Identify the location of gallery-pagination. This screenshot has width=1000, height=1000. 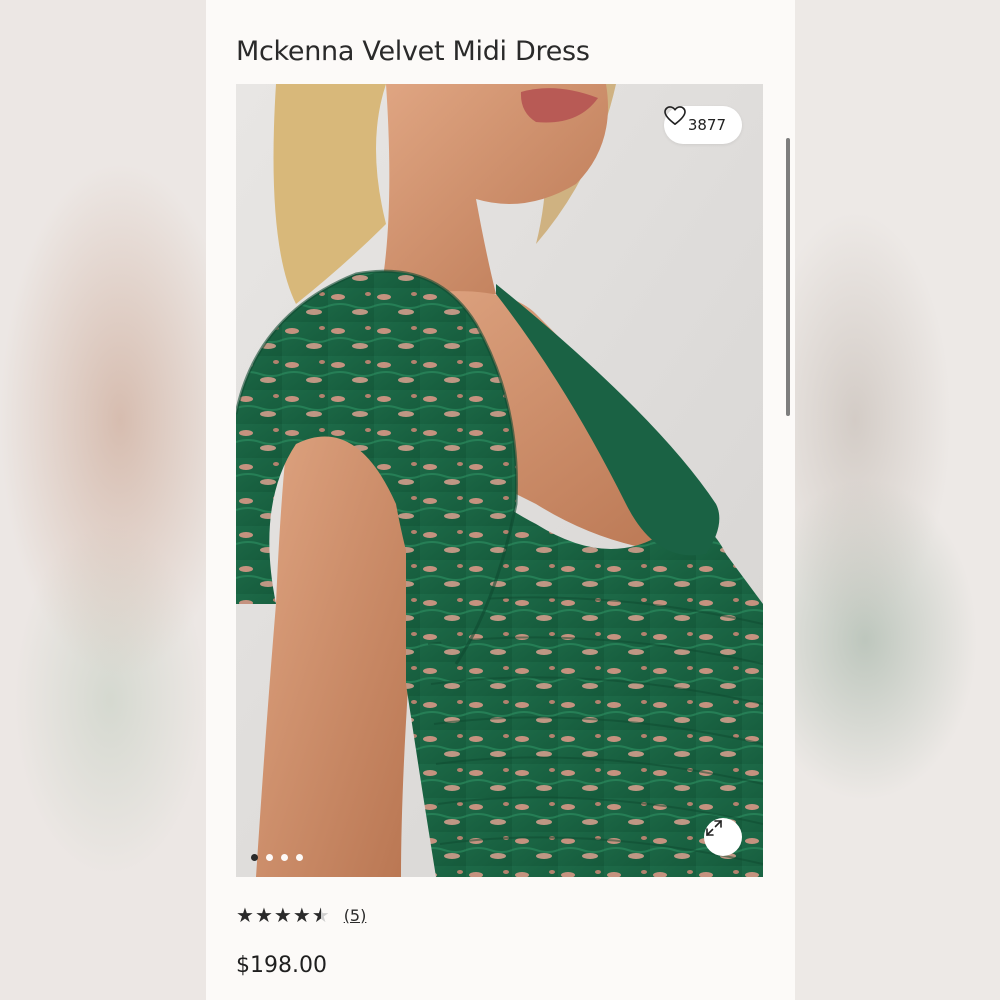
(277, 857).